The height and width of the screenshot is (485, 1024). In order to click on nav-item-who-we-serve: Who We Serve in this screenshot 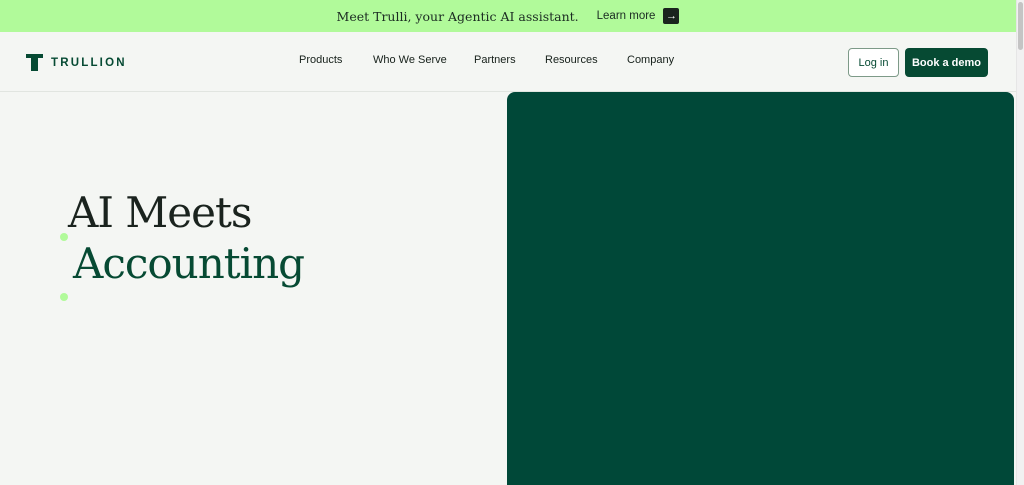, I will do `click(410, 60)`.